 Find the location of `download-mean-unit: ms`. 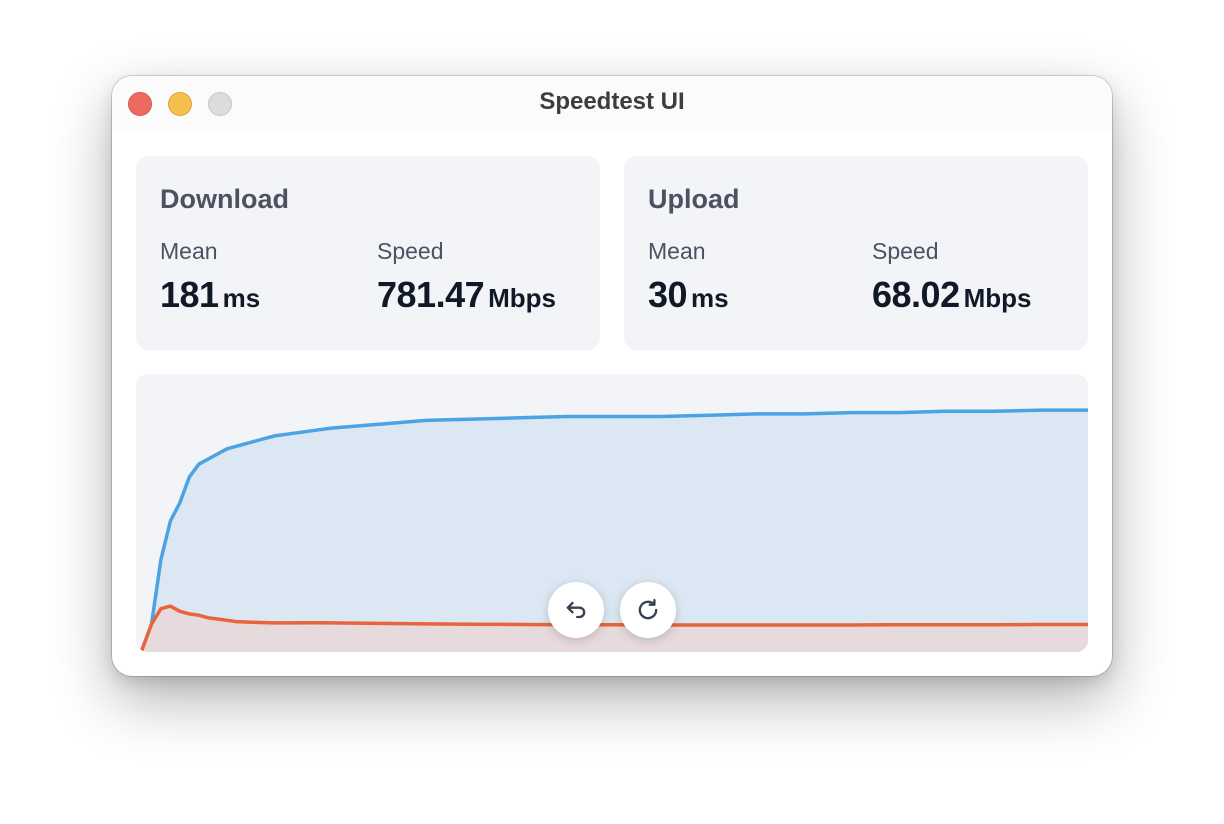

download-mean-unit: ms is located at coordinates (241, 298).